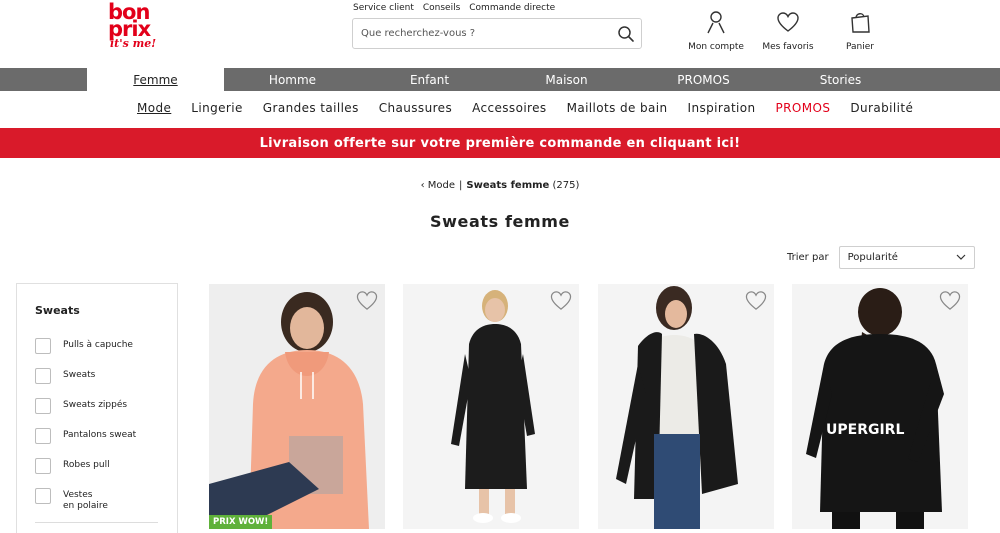 The height and width of the screenshot is (533, 1000). What do you see at coordinates (429, 79) in the screenshot?
I see `tab-enfant: Enfant` at bounding box center [429, 79].